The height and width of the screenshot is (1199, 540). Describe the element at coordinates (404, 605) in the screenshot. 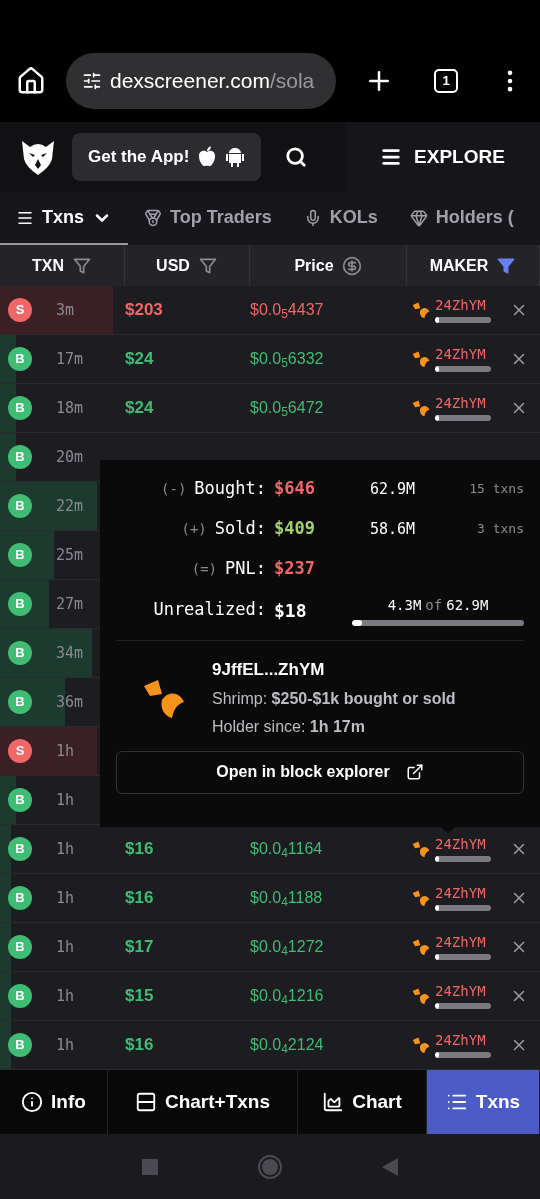

I see `token-amount: 4.3M` at that location.